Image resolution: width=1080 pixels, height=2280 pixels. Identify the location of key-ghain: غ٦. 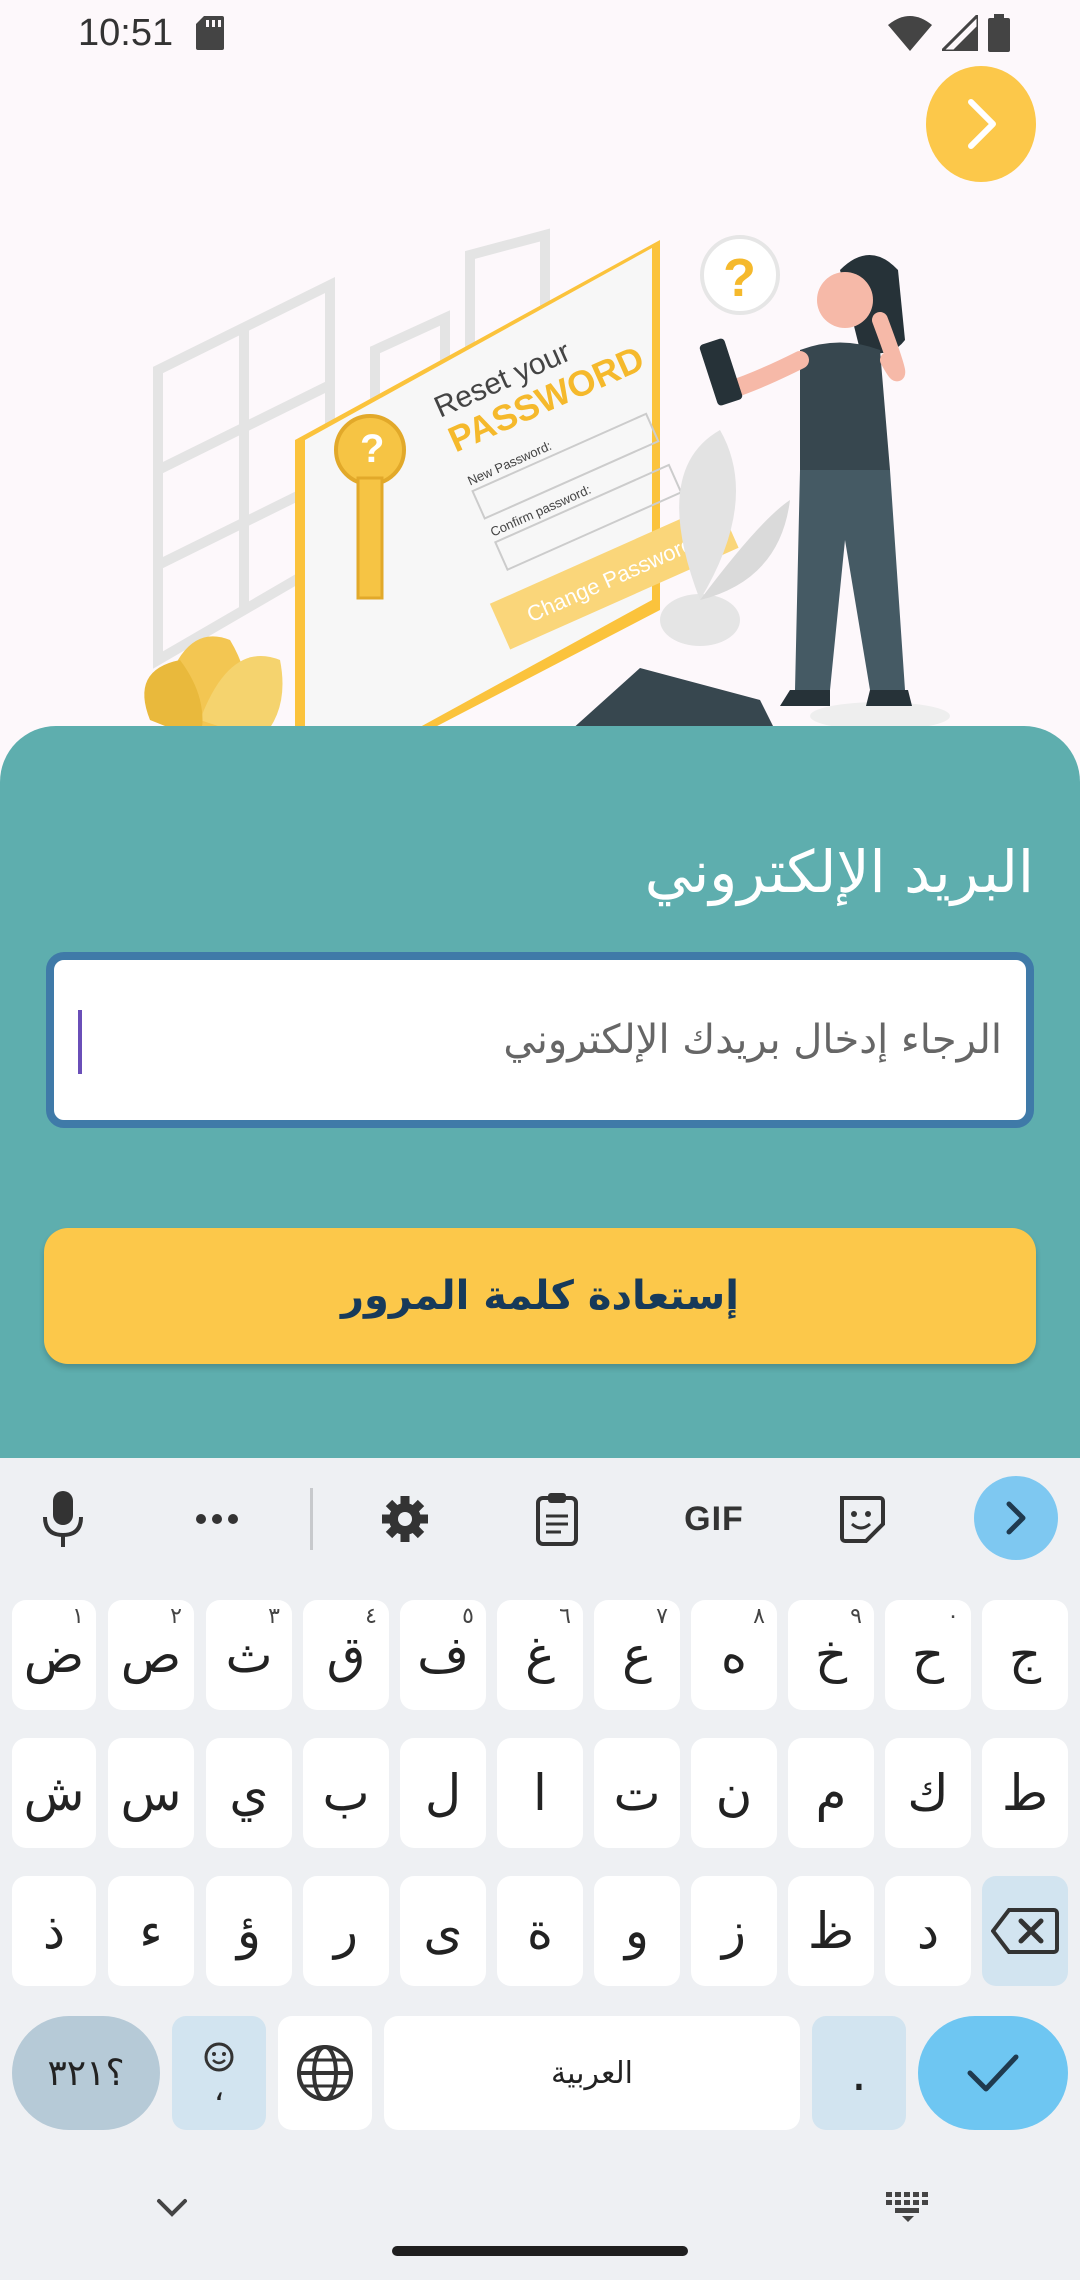
(540, 1655).